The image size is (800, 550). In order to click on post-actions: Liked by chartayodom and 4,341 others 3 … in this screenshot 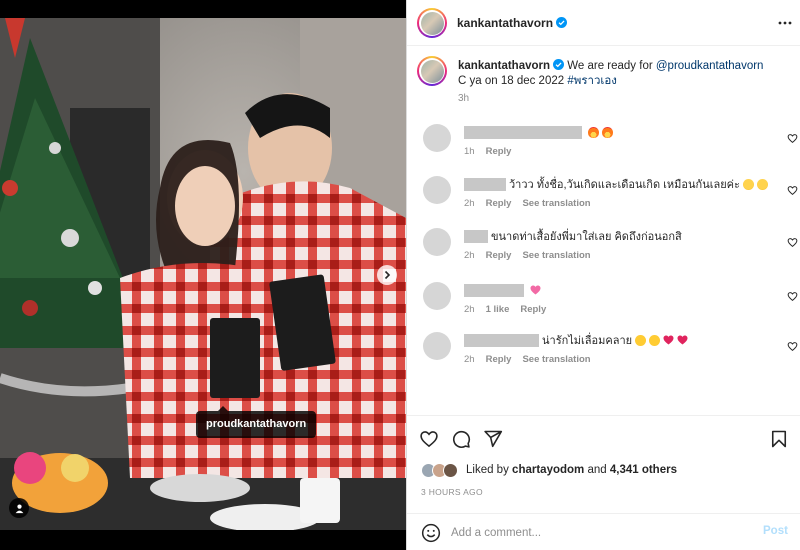, I will do `click(603, 482)`.